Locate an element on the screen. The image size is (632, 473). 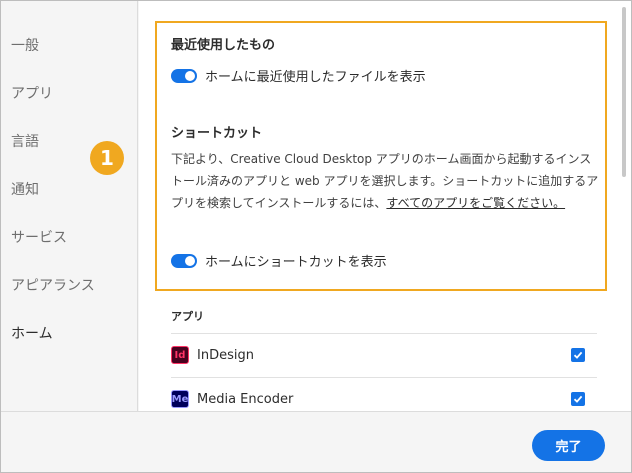
shortcuts-toggle is located at coordinates (184, 260).